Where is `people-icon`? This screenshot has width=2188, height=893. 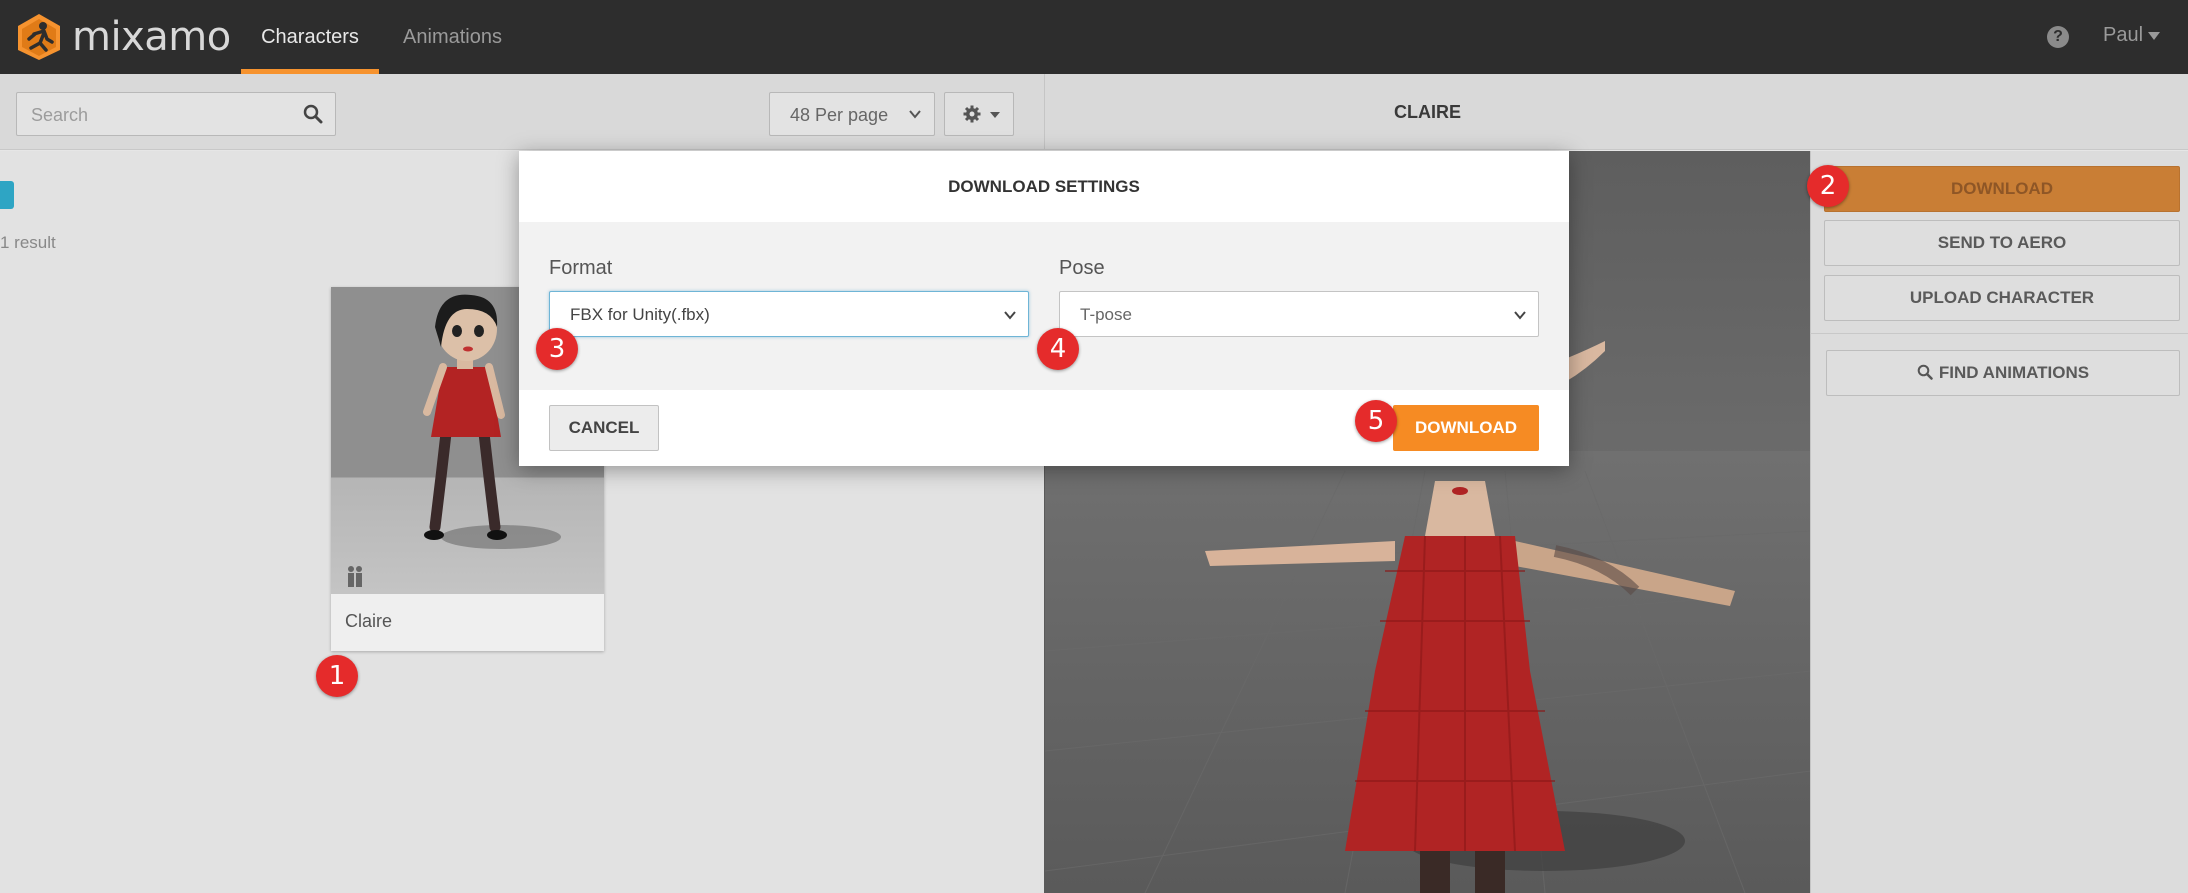 people-icon is located at coordinates (355, 576).